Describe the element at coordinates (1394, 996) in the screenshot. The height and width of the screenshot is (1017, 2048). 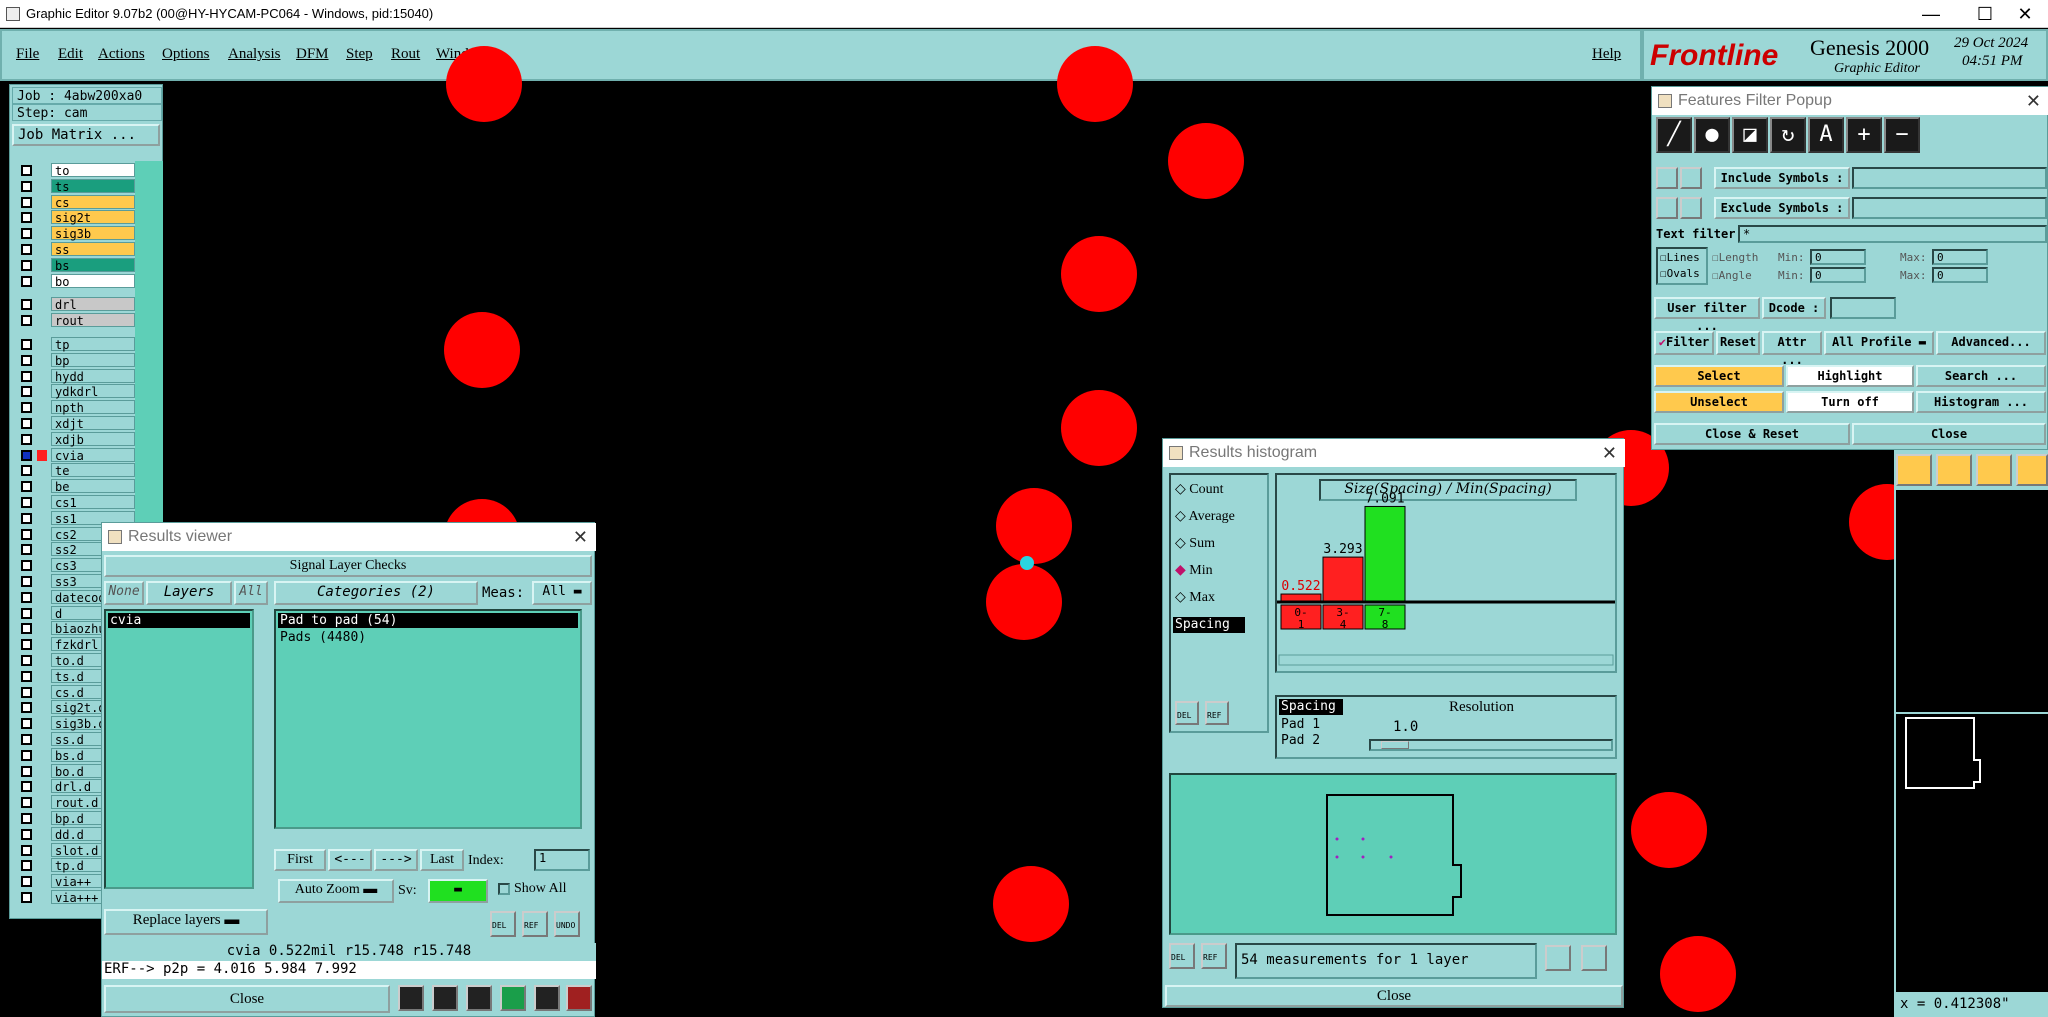
I see `histogram-close-button: Close` at that location.